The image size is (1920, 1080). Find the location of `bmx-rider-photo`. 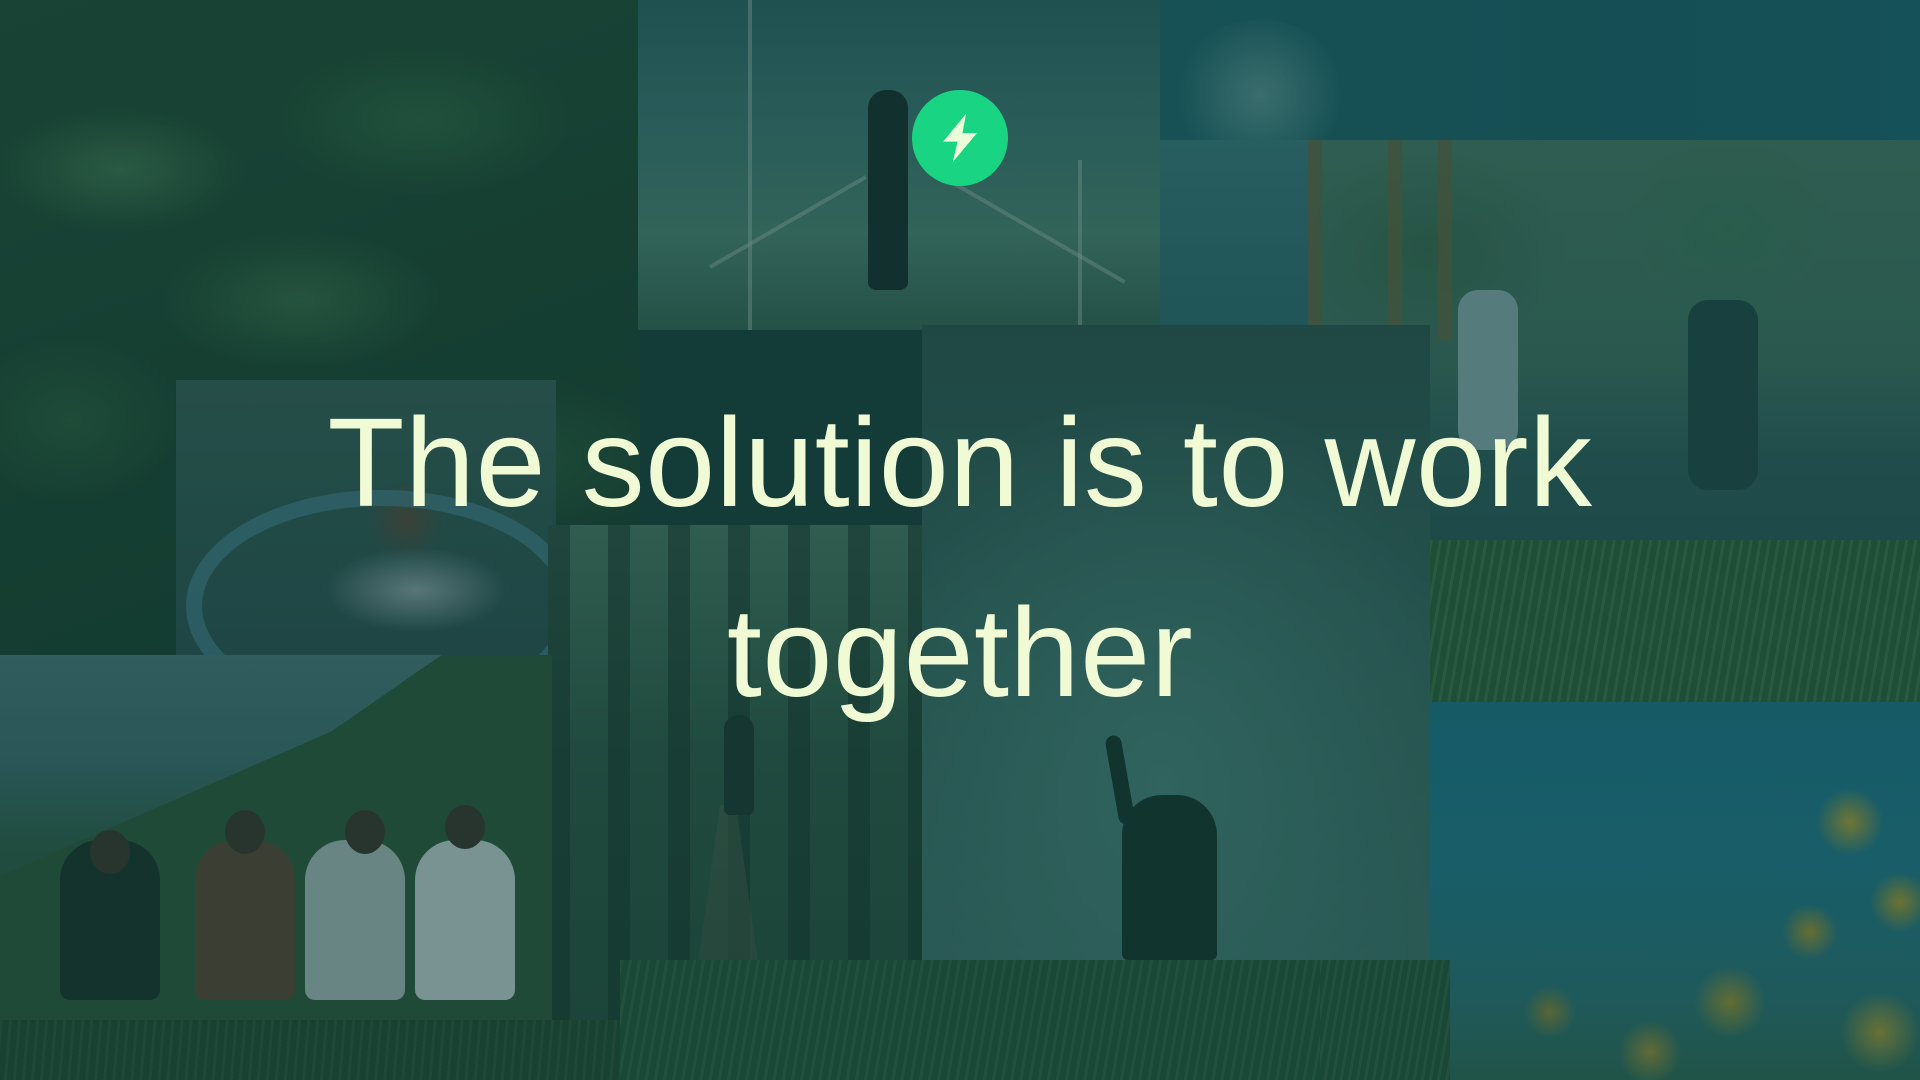

bmx-rider-photo is located at coordinates (899, 165).